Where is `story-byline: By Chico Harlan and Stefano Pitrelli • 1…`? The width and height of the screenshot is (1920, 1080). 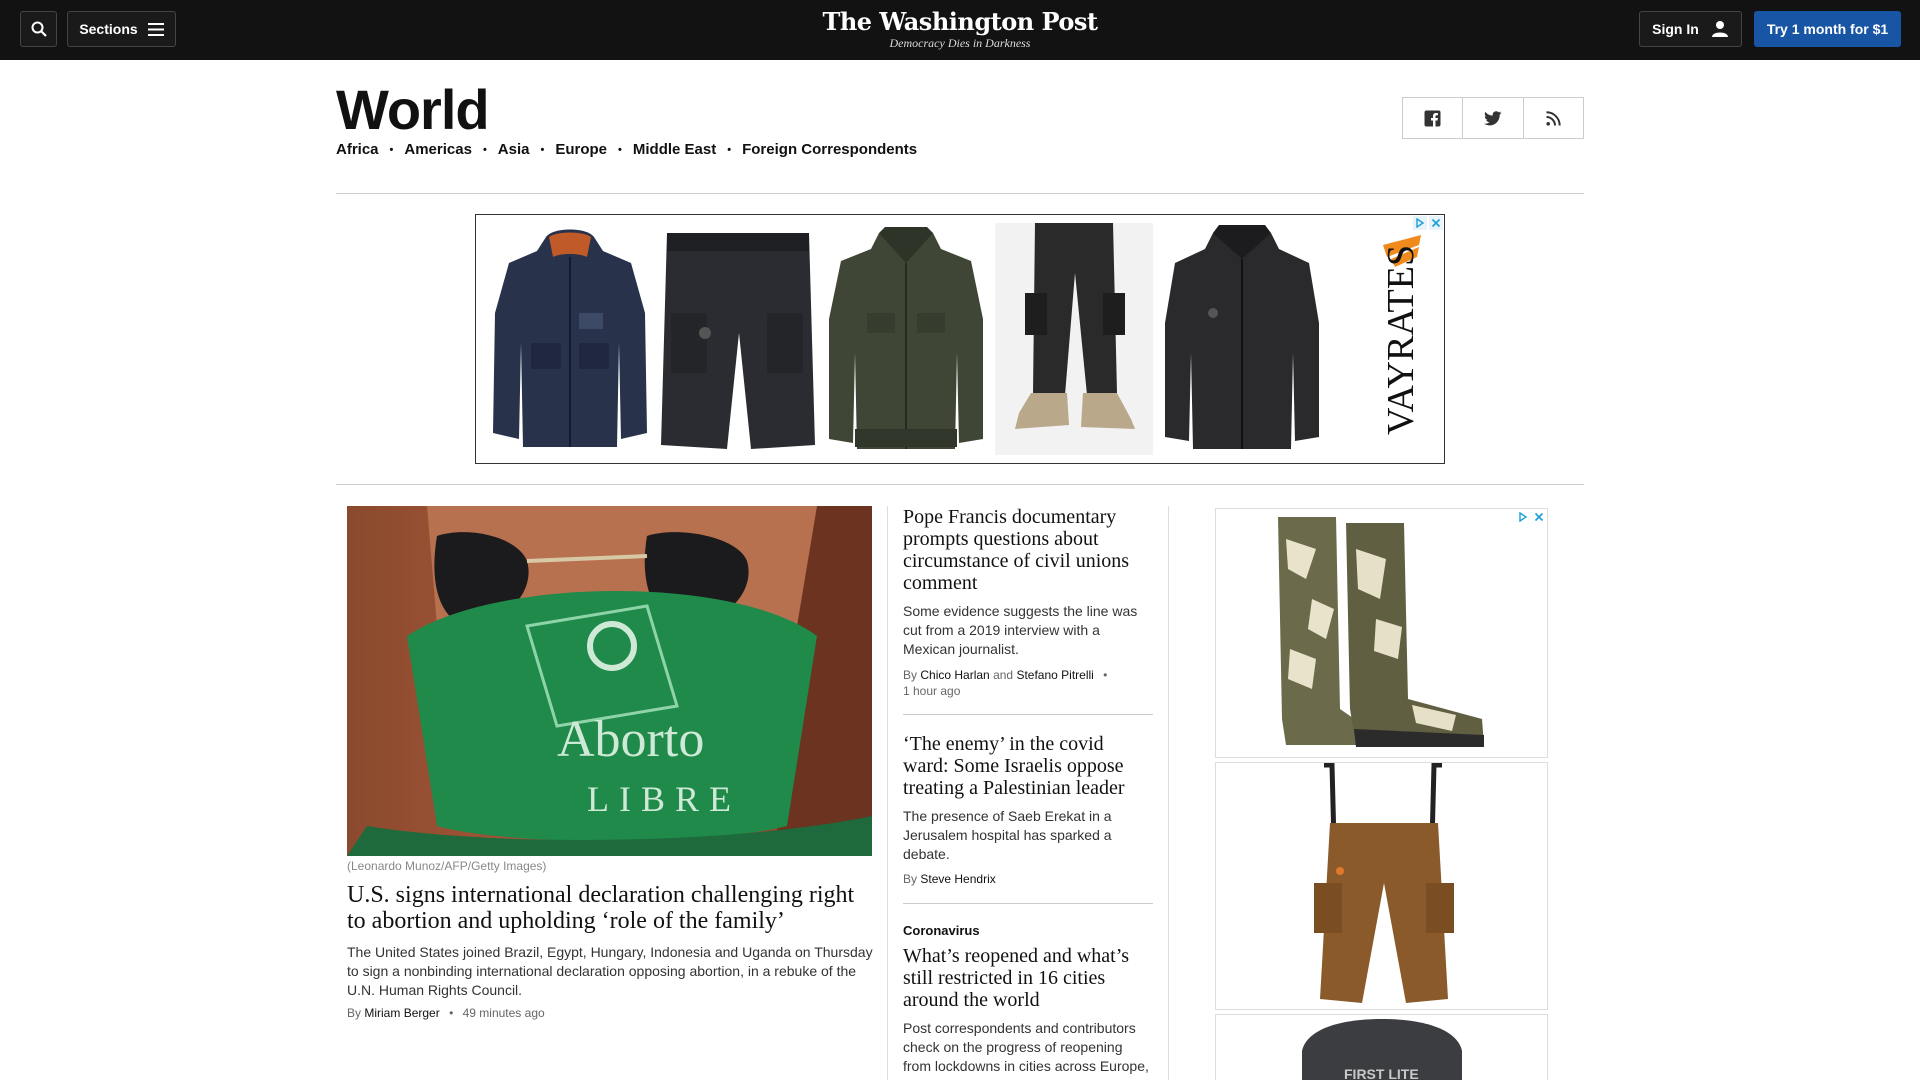
story-byline: By Chico Harlan and Stefano Pitrelli • 1… is located at coordinates (1028, 683).